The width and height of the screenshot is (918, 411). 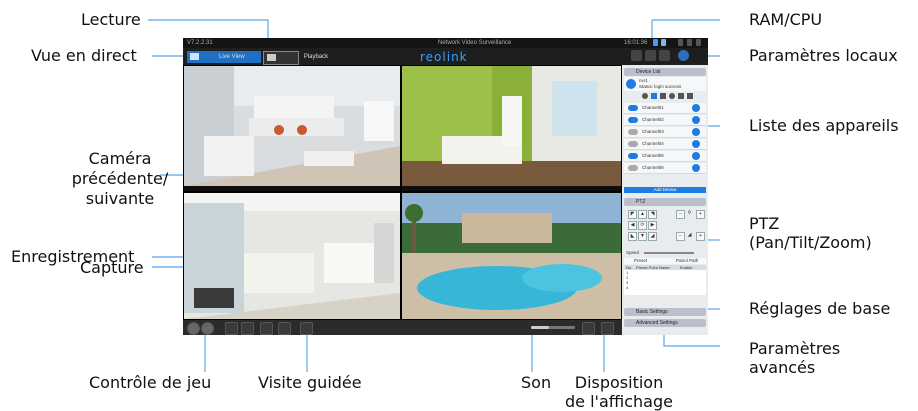 I want to click on living-room-image, so click(x=292, y=126).